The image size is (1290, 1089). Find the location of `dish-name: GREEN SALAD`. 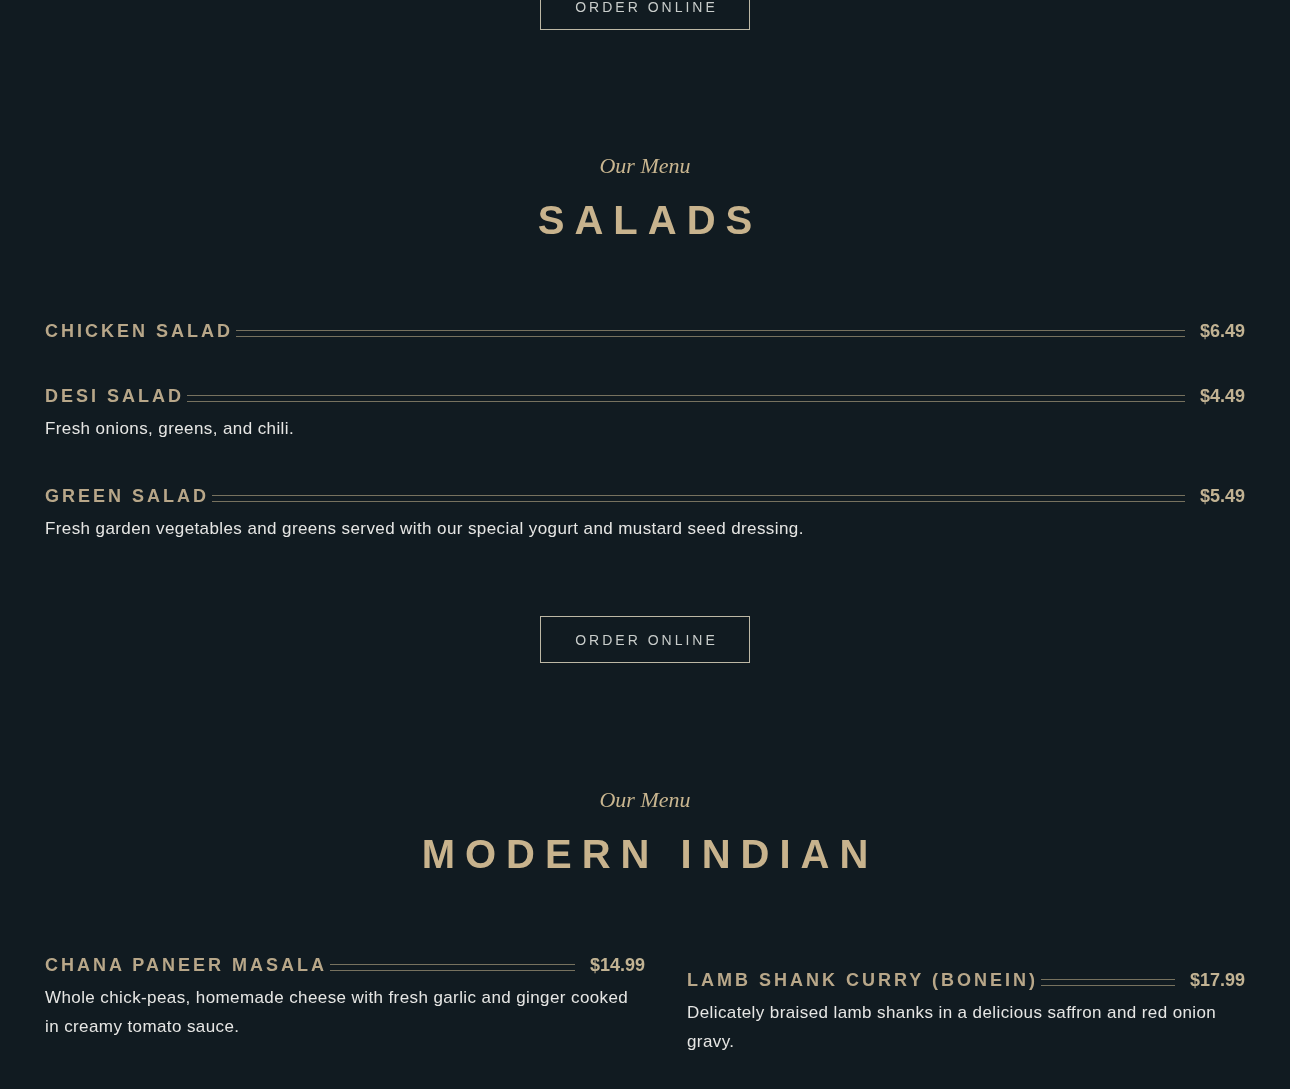

dish-name: GREEN SALAD is located at coordinates (127, 496).